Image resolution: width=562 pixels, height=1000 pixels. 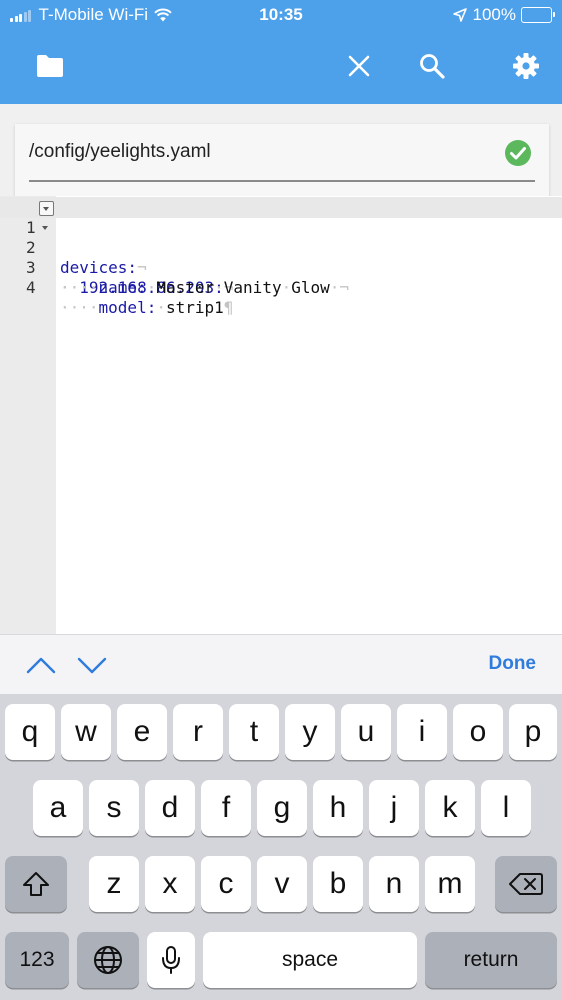 I want to click on globe-icon, so click(x=108, y=960).